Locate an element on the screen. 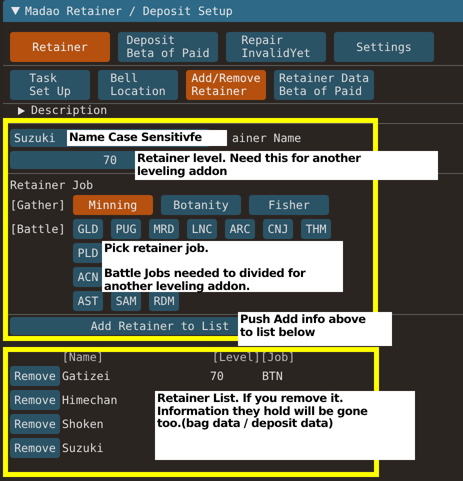  annotation-tooltip: Retainer List. If you remove it. Information they hold will be gone too.(bag data / deposit data) is located at coordinates (285, 425).